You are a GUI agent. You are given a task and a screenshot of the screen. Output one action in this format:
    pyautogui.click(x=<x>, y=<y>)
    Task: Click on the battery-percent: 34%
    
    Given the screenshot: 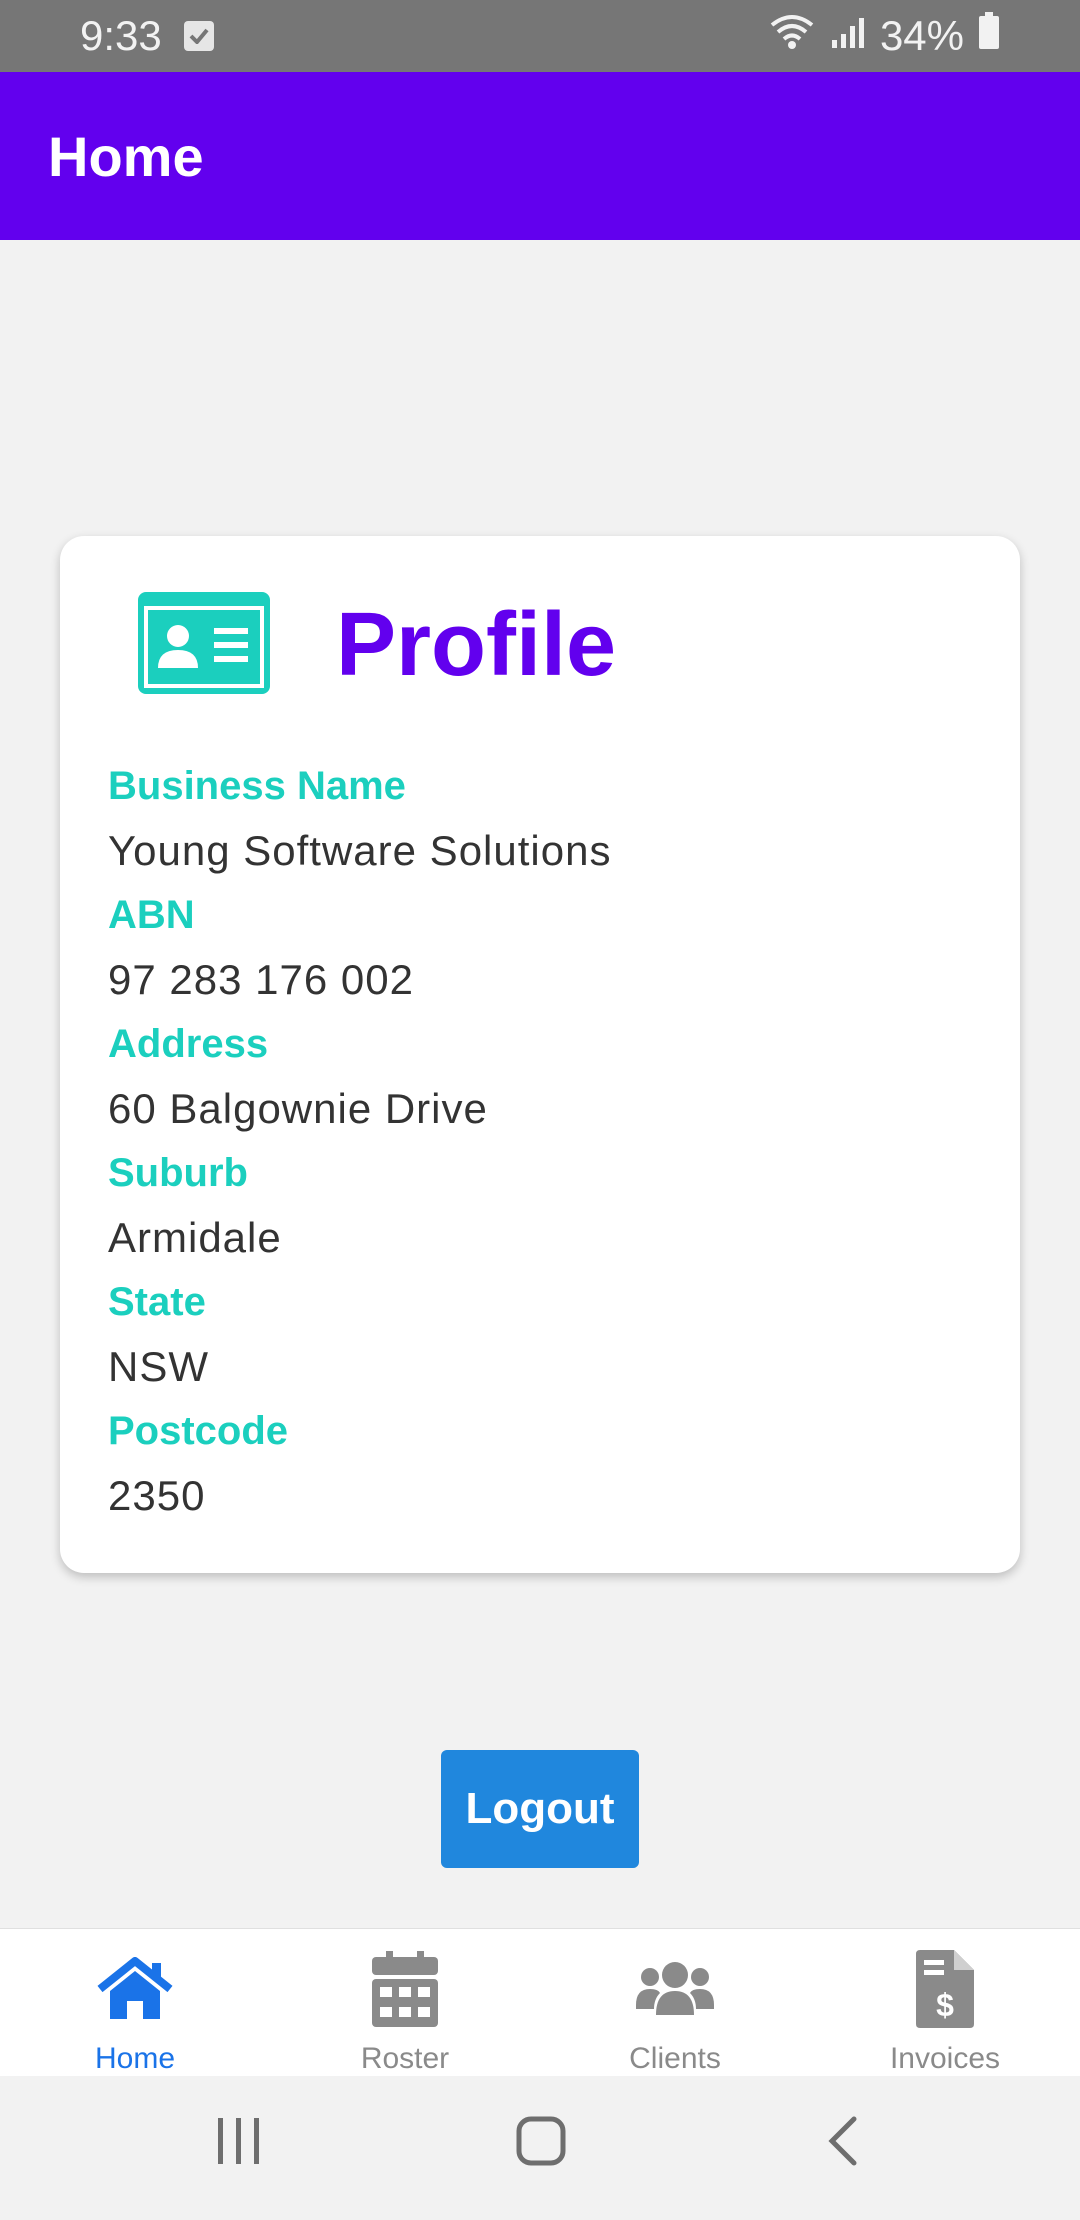 What is the action you would take?
    pyautogui.click(x=921, y=35)
    